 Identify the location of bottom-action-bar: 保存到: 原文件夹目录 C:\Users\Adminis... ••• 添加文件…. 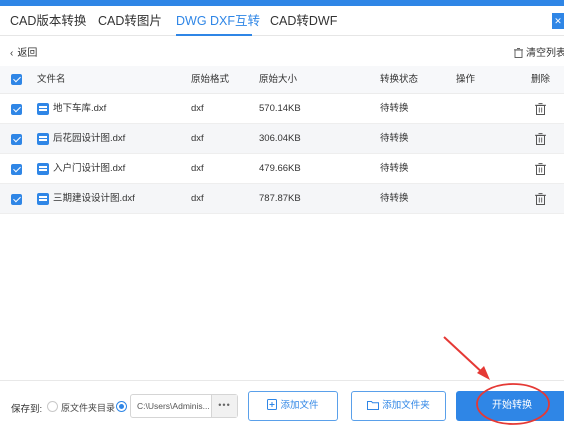
(282, 405).